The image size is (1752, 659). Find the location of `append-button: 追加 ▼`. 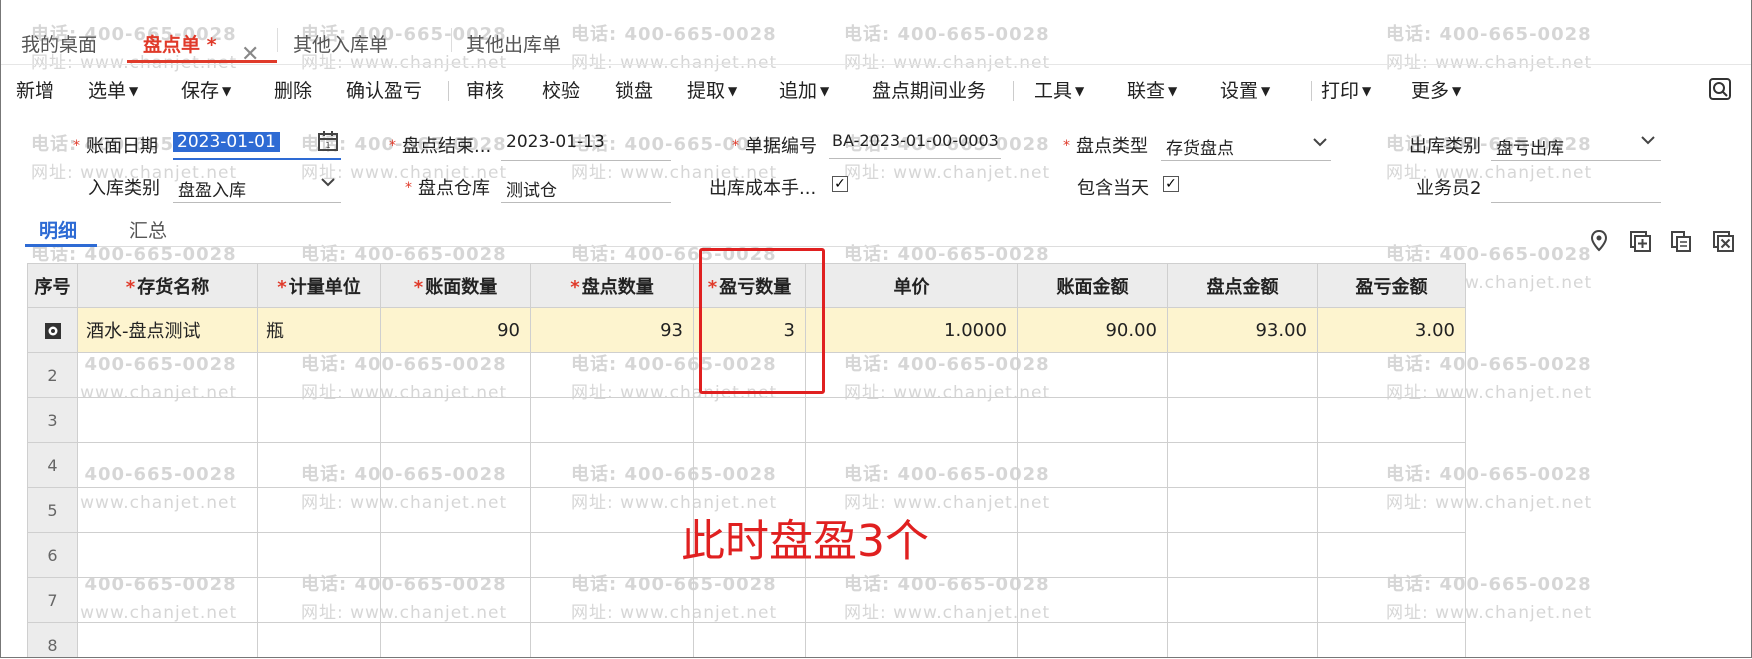

append-button: 追加 ▼ is located at coordinates (804, 89).